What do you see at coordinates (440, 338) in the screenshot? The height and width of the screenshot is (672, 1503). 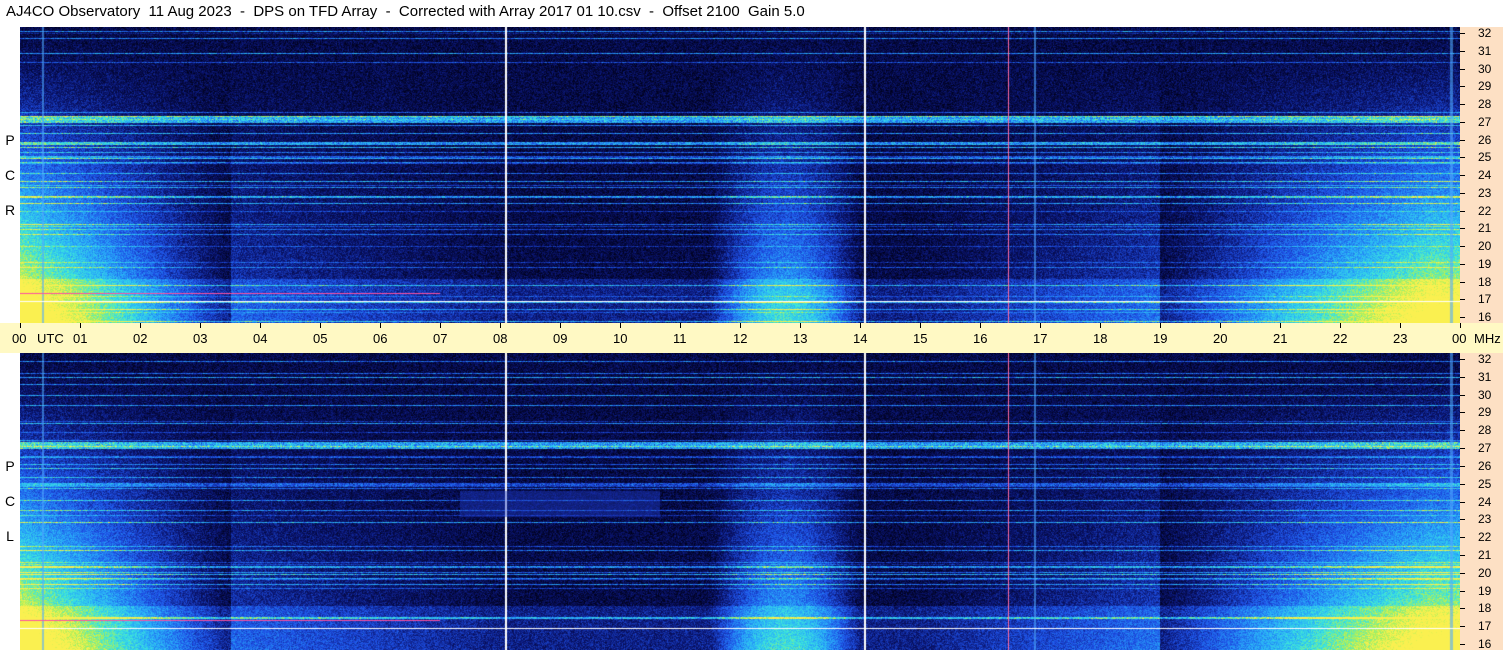 I see `time-label: 07` at bounding box center [440, 338].